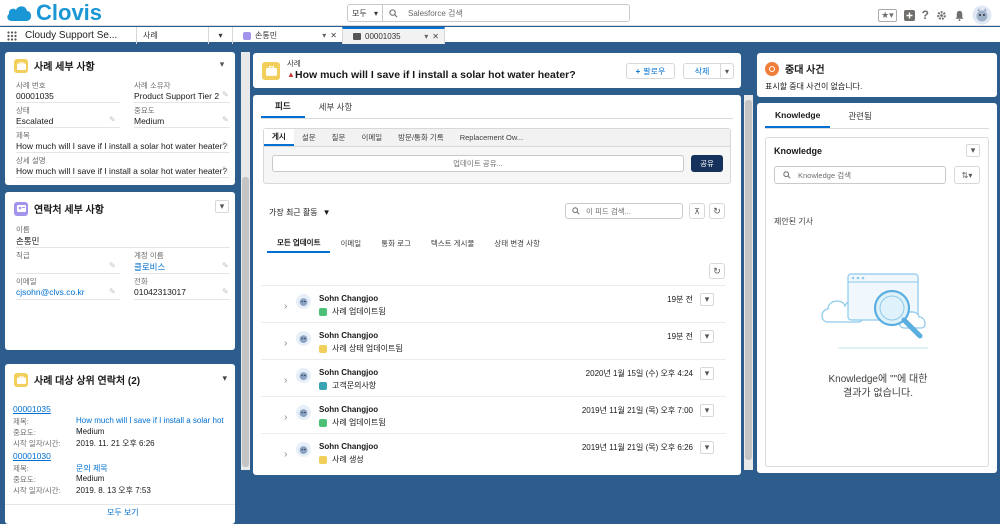 The width and height of the screenshot is (1000, 524). What do you see at coordinates (365, 13) in the screenshot?
I see `search-scope-dropdown: 모두 ▾` at bounding box center [365, 13].